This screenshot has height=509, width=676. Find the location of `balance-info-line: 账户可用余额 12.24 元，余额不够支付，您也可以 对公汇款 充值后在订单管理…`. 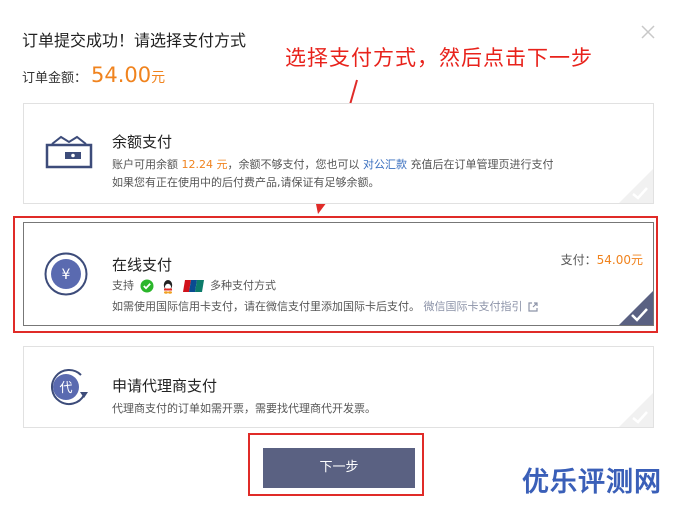

balance-info-line: 账户可用余额 12.24 元，余额不够支付，您也可以 对公汇款 充值后在订单管理… is located at coordinates (333, 164).